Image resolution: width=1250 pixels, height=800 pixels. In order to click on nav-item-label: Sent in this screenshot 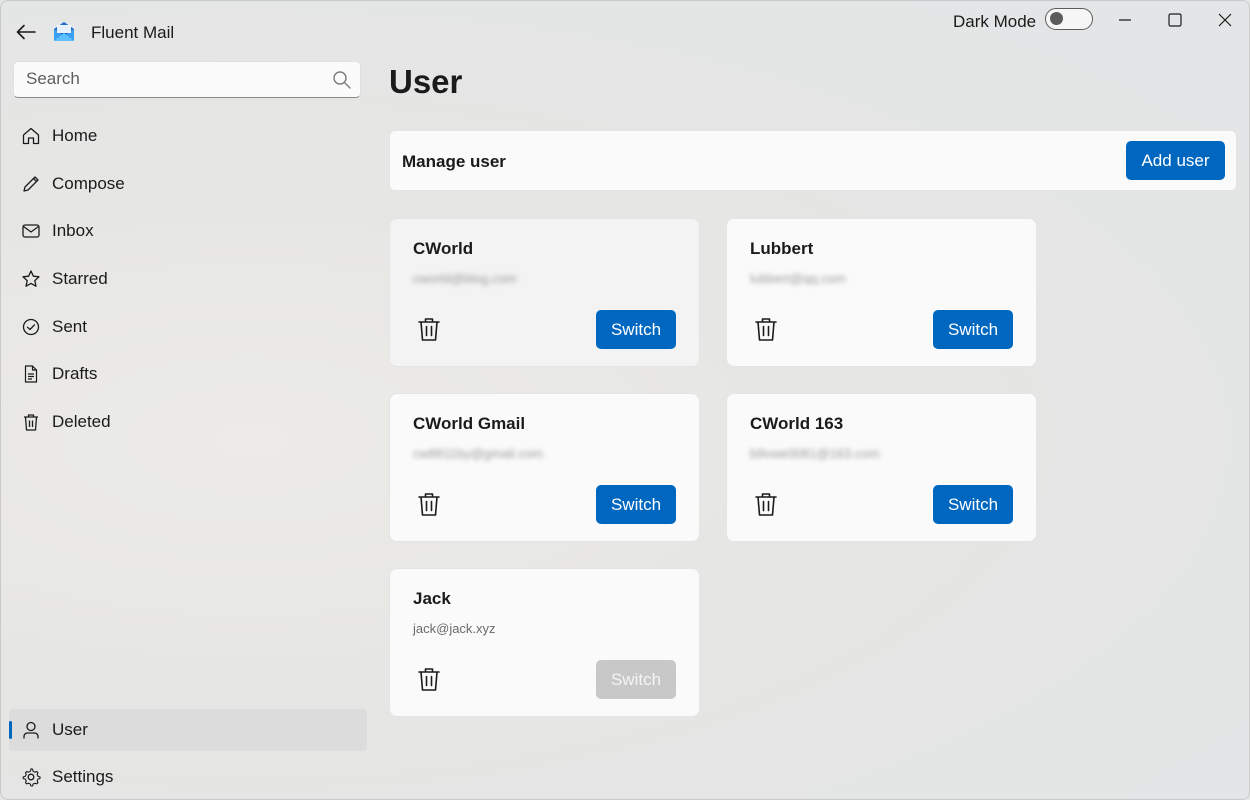, I will do `click(69, 326)`.